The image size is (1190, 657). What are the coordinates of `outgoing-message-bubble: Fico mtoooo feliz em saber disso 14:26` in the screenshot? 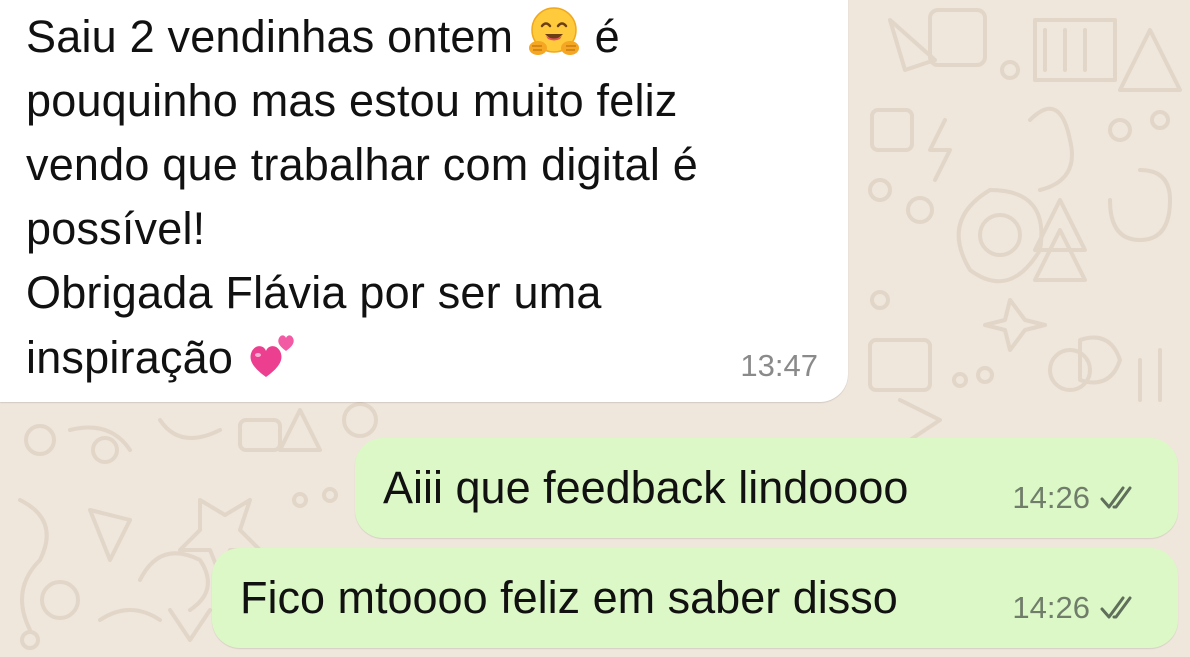 It's located at (695, 598).